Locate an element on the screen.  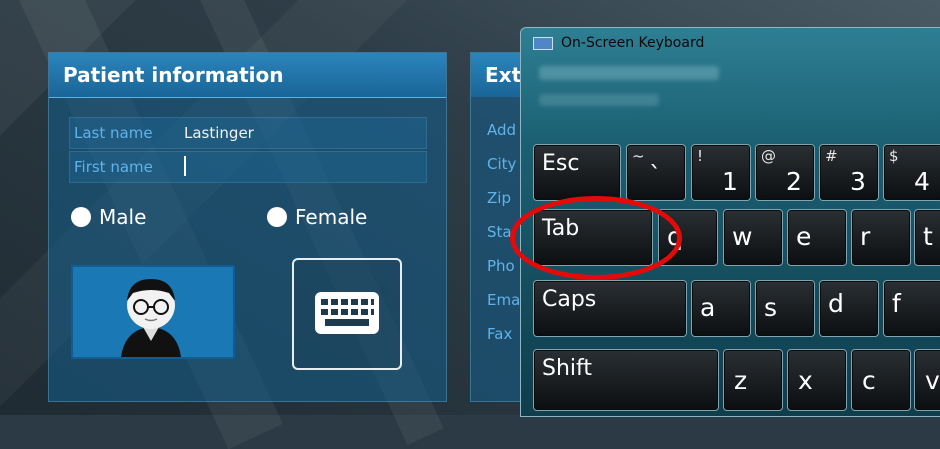
key-label: ` is located at coordinates (655, 175).